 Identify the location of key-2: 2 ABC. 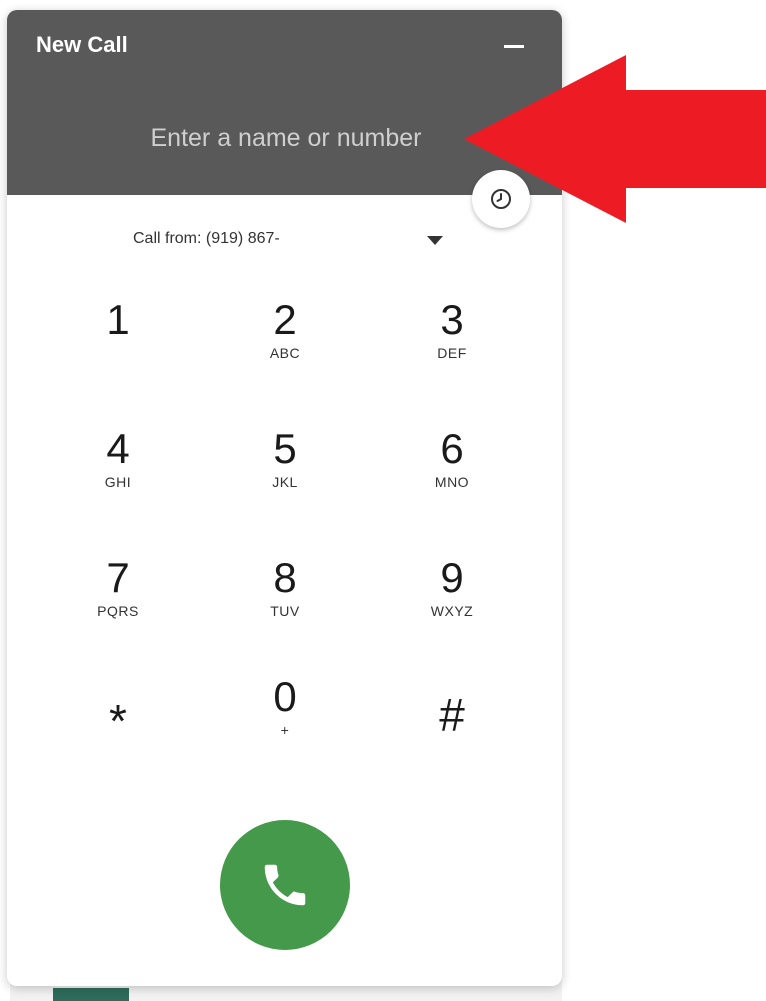
(285, 347).